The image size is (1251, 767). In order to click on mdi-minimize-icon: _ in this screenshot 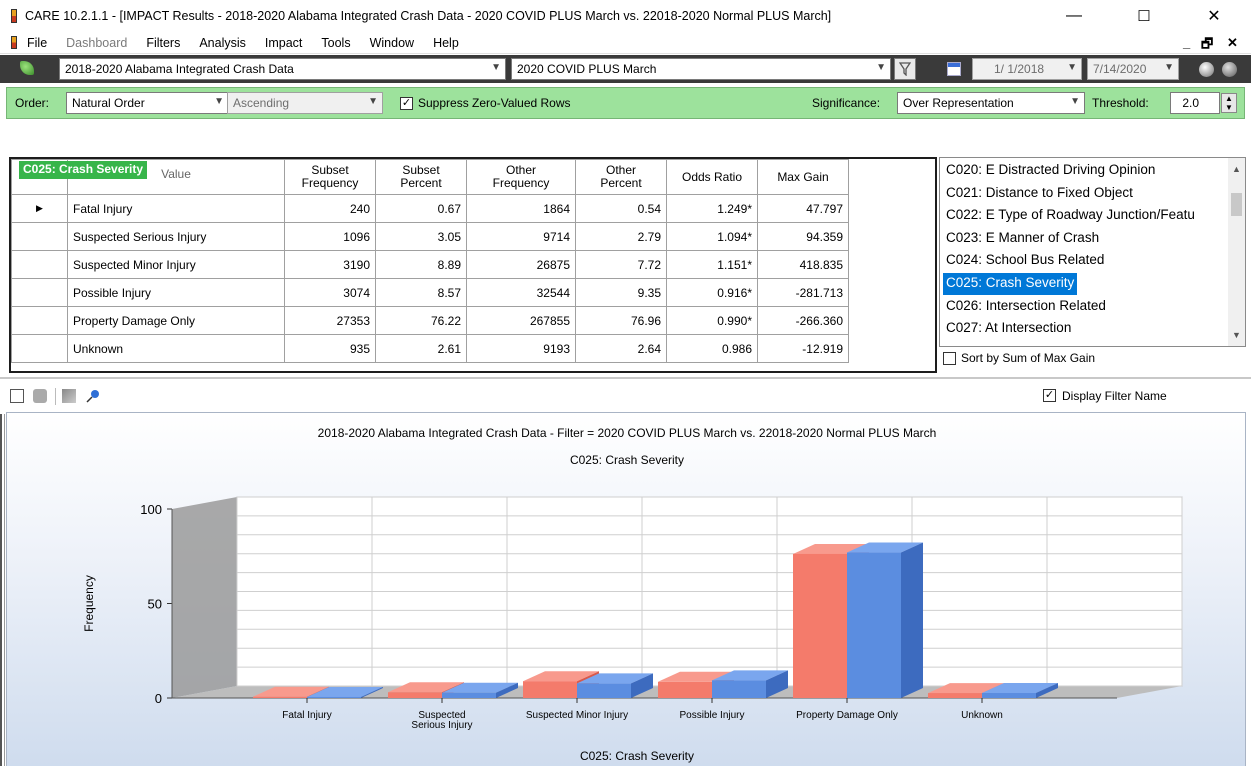, I will do `click(1186, 42)`.